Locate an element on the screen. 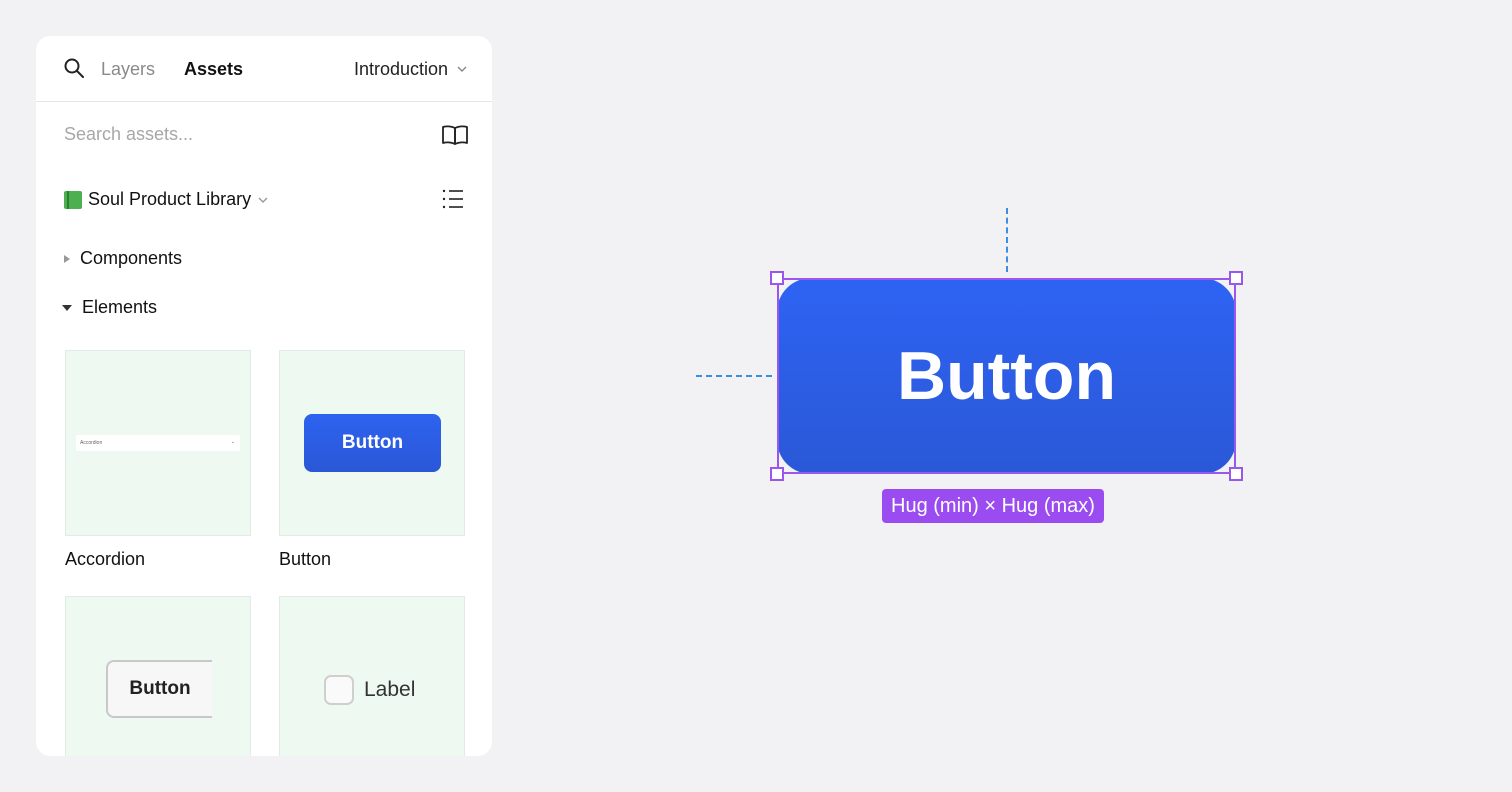 The image size is (1512, 792). checkbox-box is located at coordinates (339, 690).